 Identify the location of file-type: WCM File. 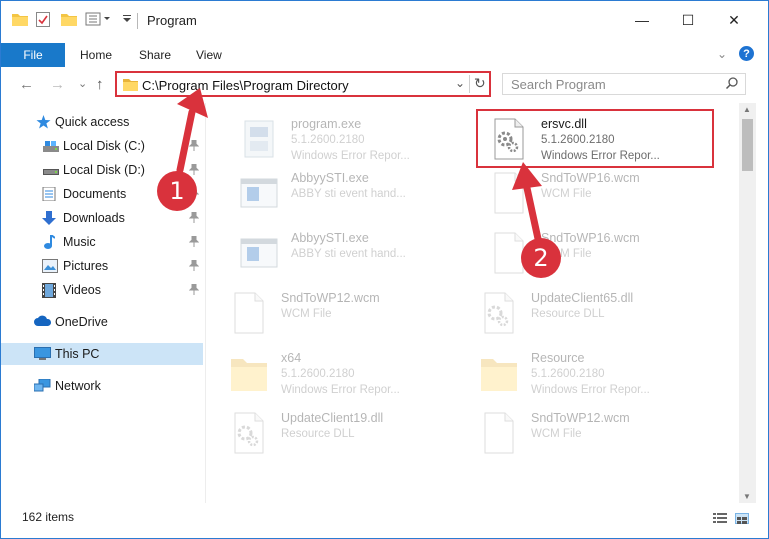
(566, 194).